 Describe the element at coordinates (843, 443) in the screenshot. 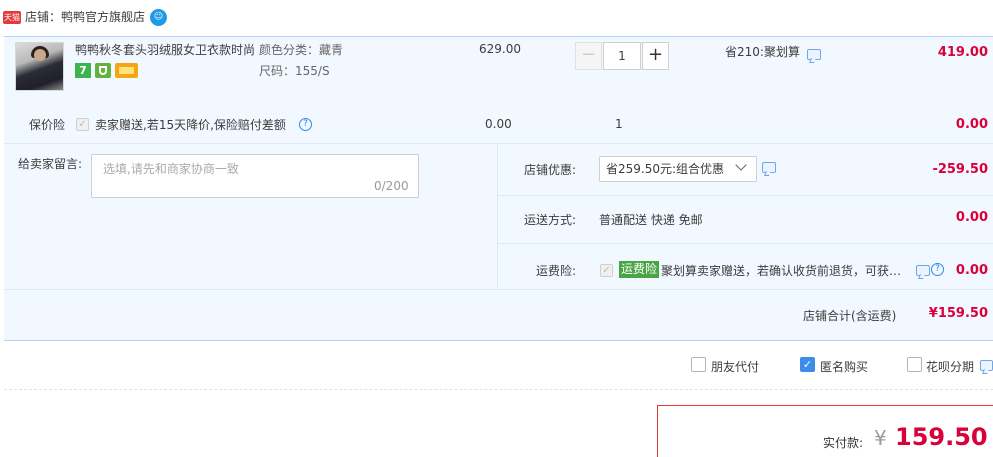

I see `payment-label: 实付款:` at that location.